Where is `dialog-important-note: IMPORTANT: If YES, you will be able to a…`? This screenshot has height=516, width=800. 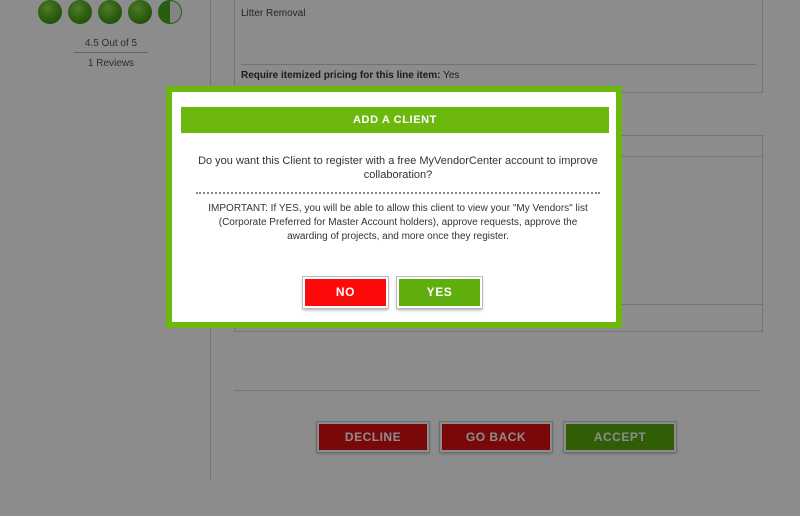 dialog-important-note: IMPORTANT: If YES, you will be able to a… is located at coordinates (398, 222).